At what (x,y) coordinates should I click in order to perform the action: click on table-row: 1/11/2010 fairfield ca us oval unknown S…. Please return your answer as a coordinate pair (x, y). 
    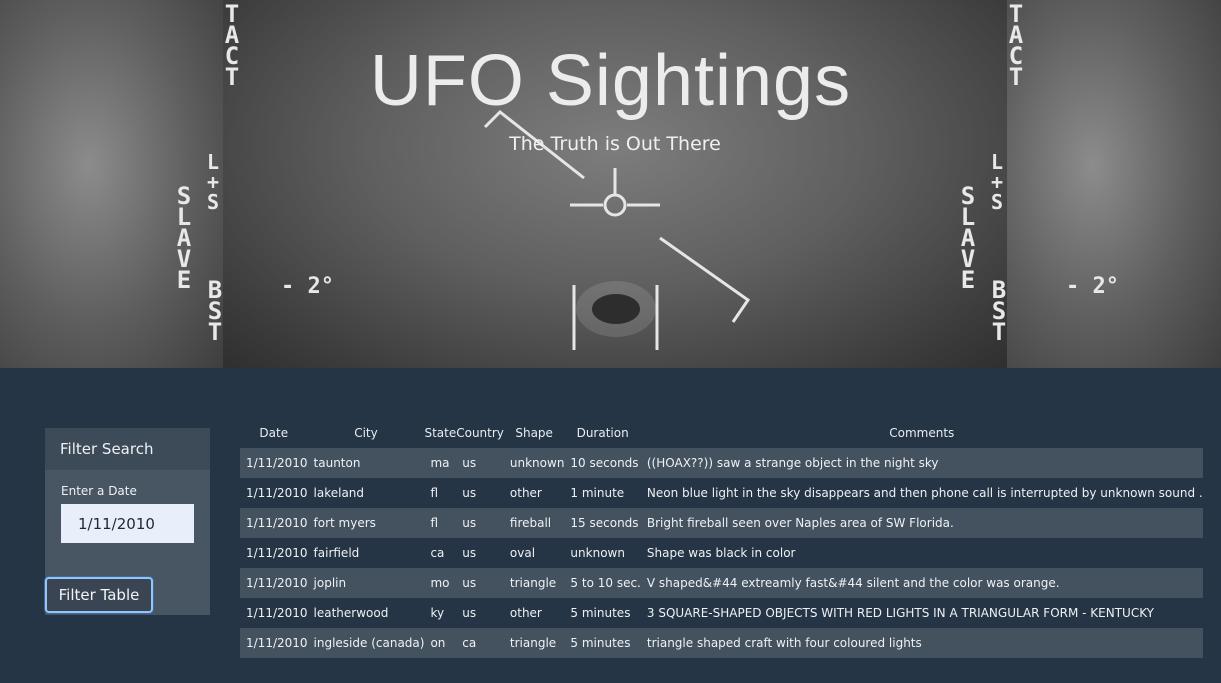
    Looking at the image, I should click on (721, 553).